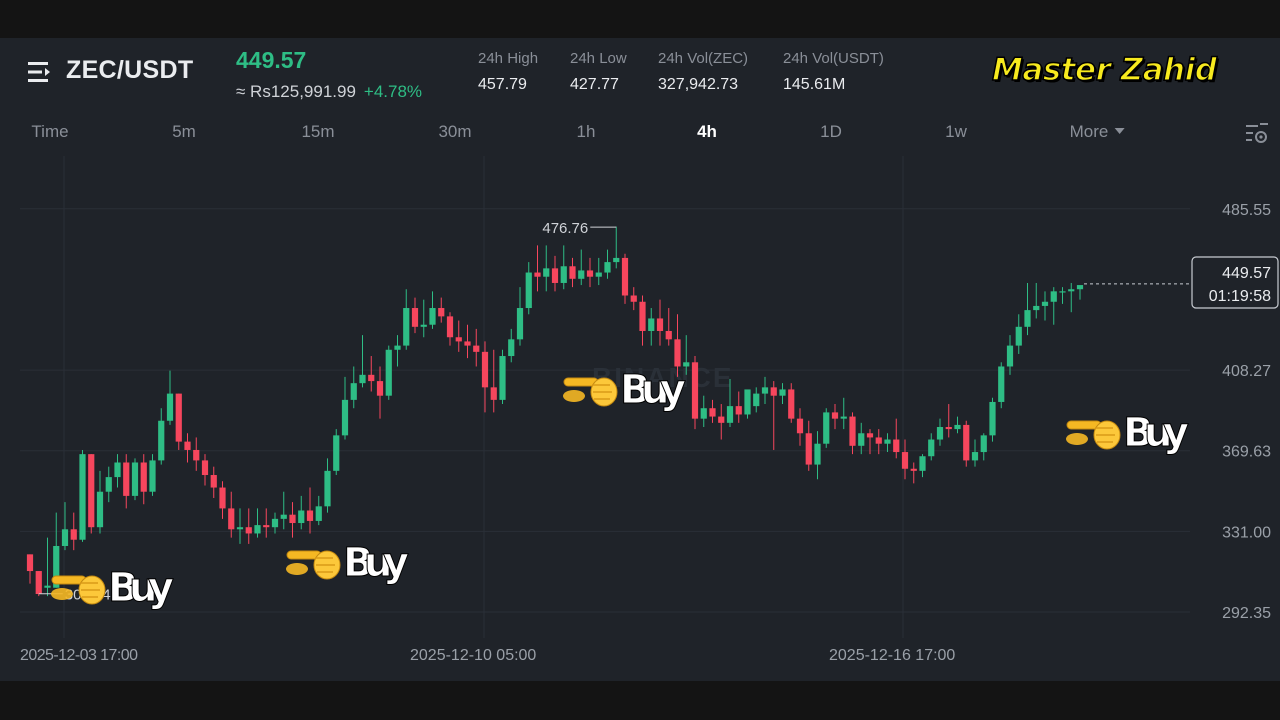 The height and width of the screenshot is (720, 1280). I want to click on candle-countdown: 01:19:58, so click(1240, 296).